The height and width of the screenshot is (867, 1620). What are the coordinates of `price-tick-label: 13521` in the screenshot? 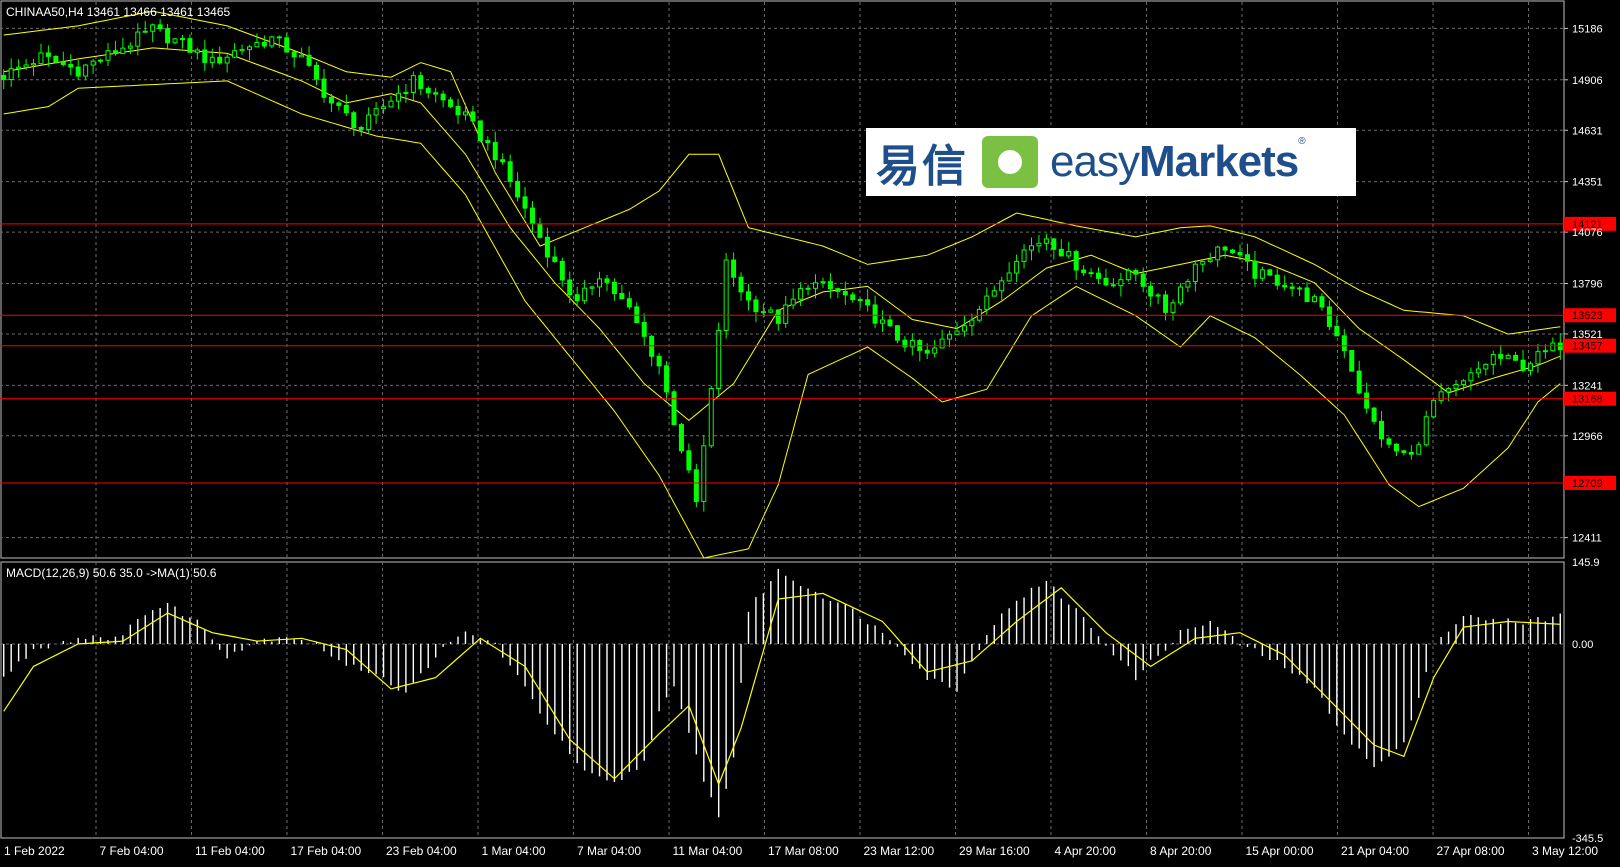 It's located at (1587, 335).